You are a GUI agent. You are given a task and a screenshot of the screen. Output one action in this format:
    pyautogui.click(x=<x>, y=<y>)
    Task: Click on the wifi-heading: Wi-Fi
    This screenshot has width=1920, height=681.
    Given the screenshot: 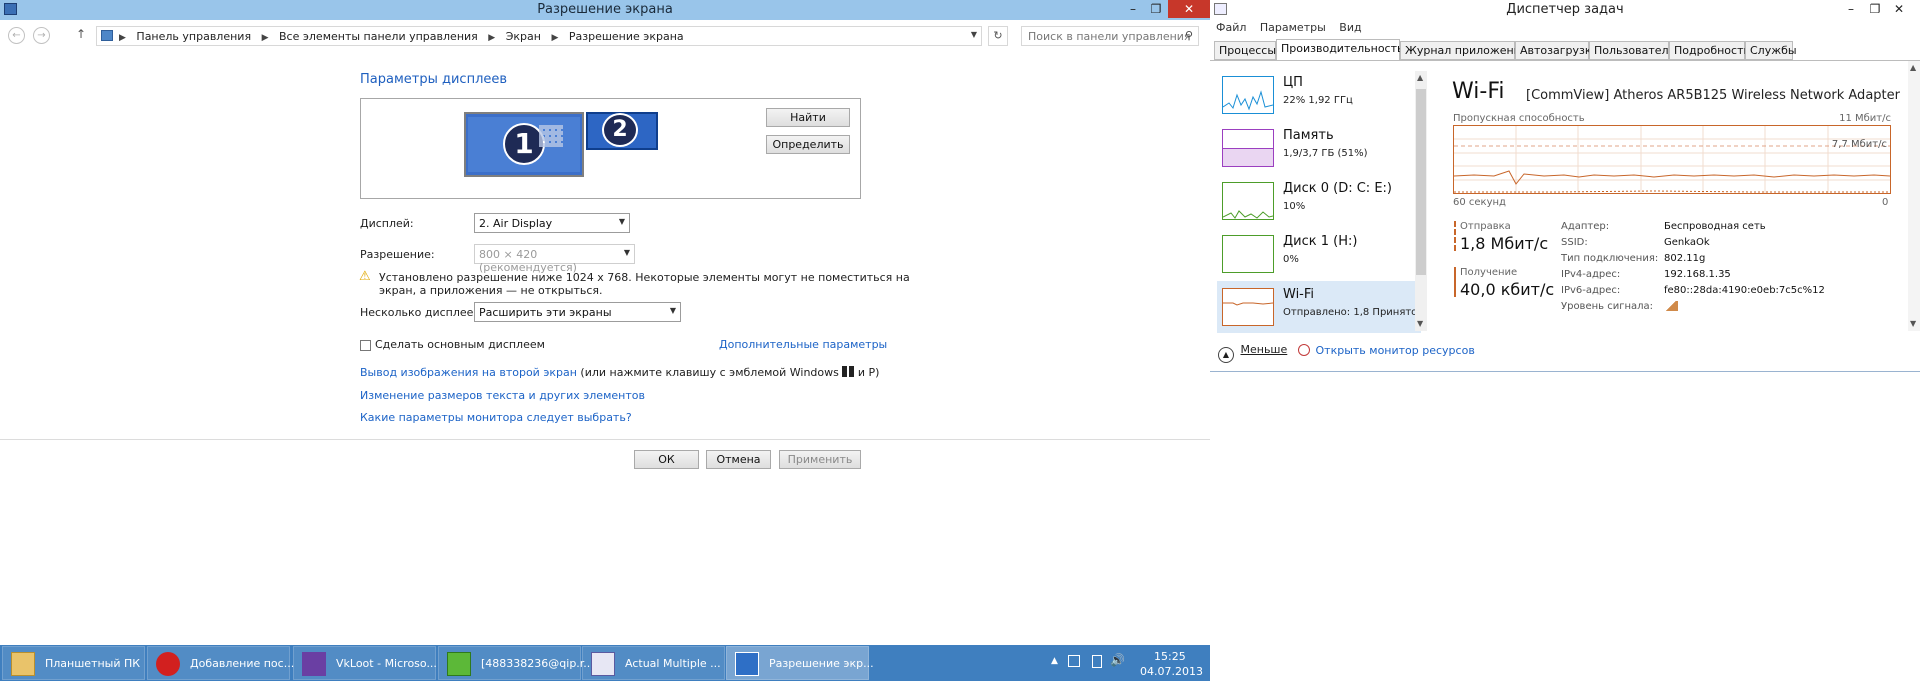 What is the action you would take?
    pyautogui.click(x=1478, y=91)
    